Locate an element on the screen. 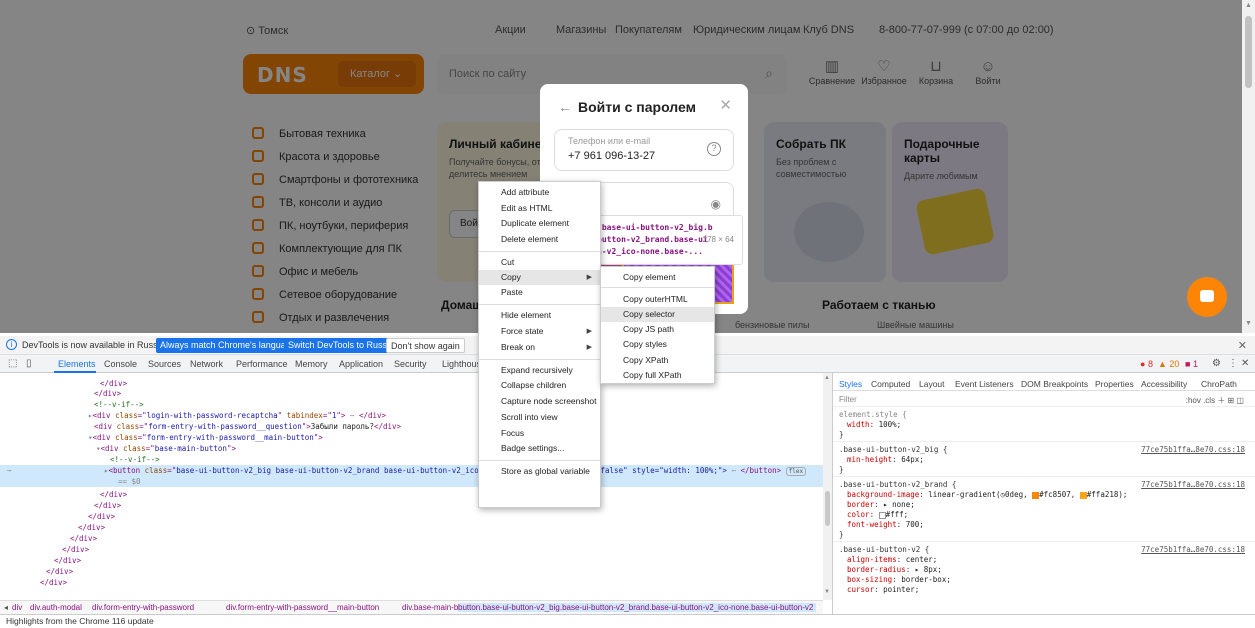 The width and height of the screenshot is (1255, 628). tab-computed: Computed is located at coordinates (890, 384).